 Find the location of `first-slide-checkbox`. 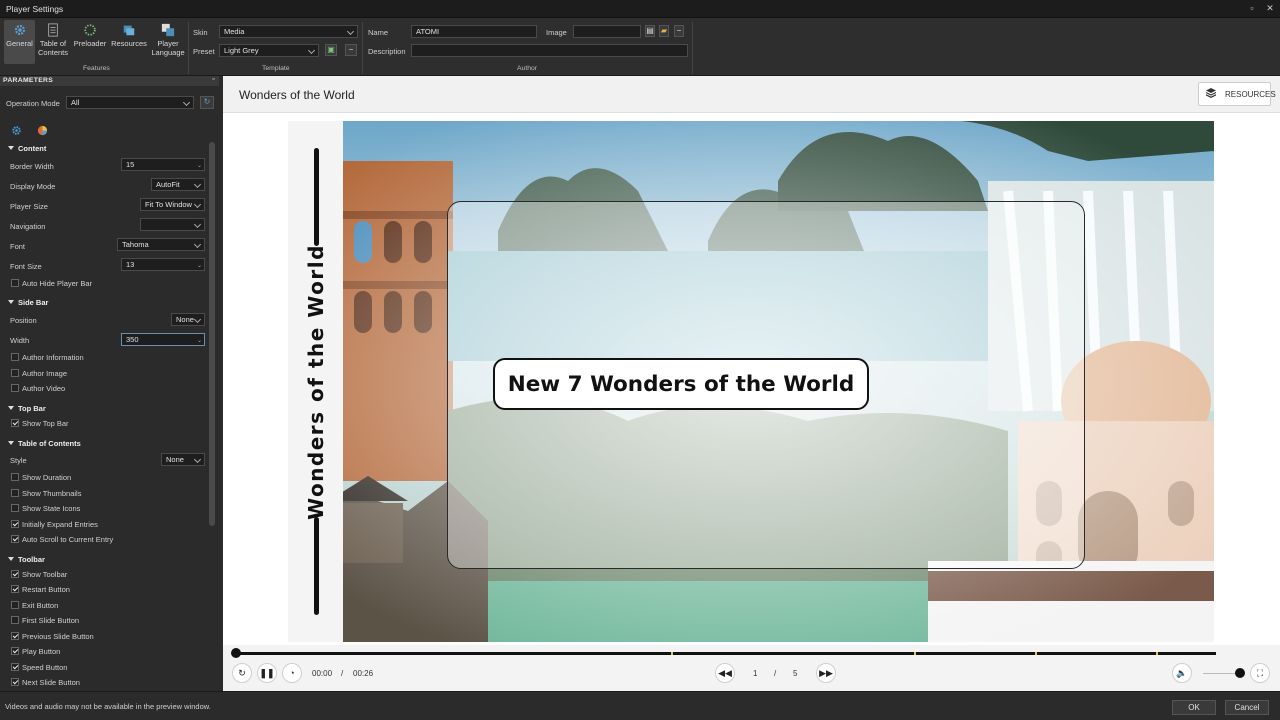

first-slide-checkbox is located at coordinates (15, 620).